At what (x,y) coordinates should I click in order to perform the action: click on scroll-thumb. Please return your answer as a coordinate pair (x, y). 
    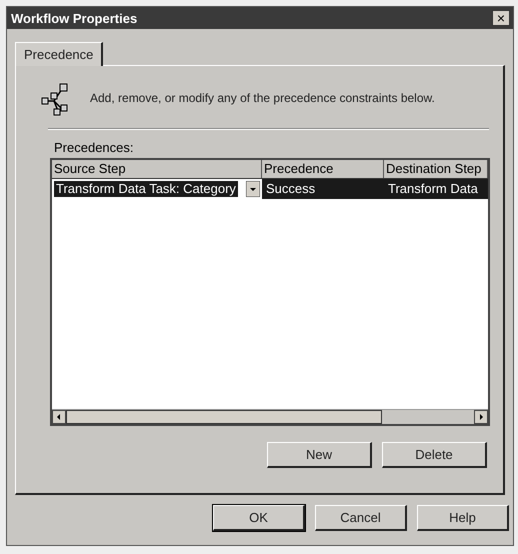
    Looking at the image, I should click on (224, 417).